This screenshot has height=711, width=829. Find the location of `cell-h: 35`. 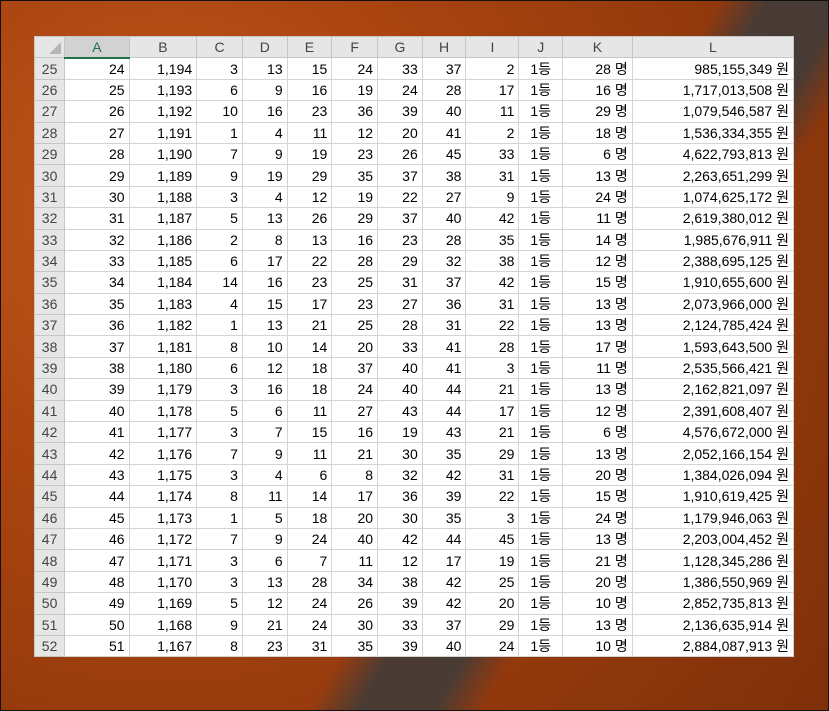

cell-h: 35 is located at coordinates (444, 453).